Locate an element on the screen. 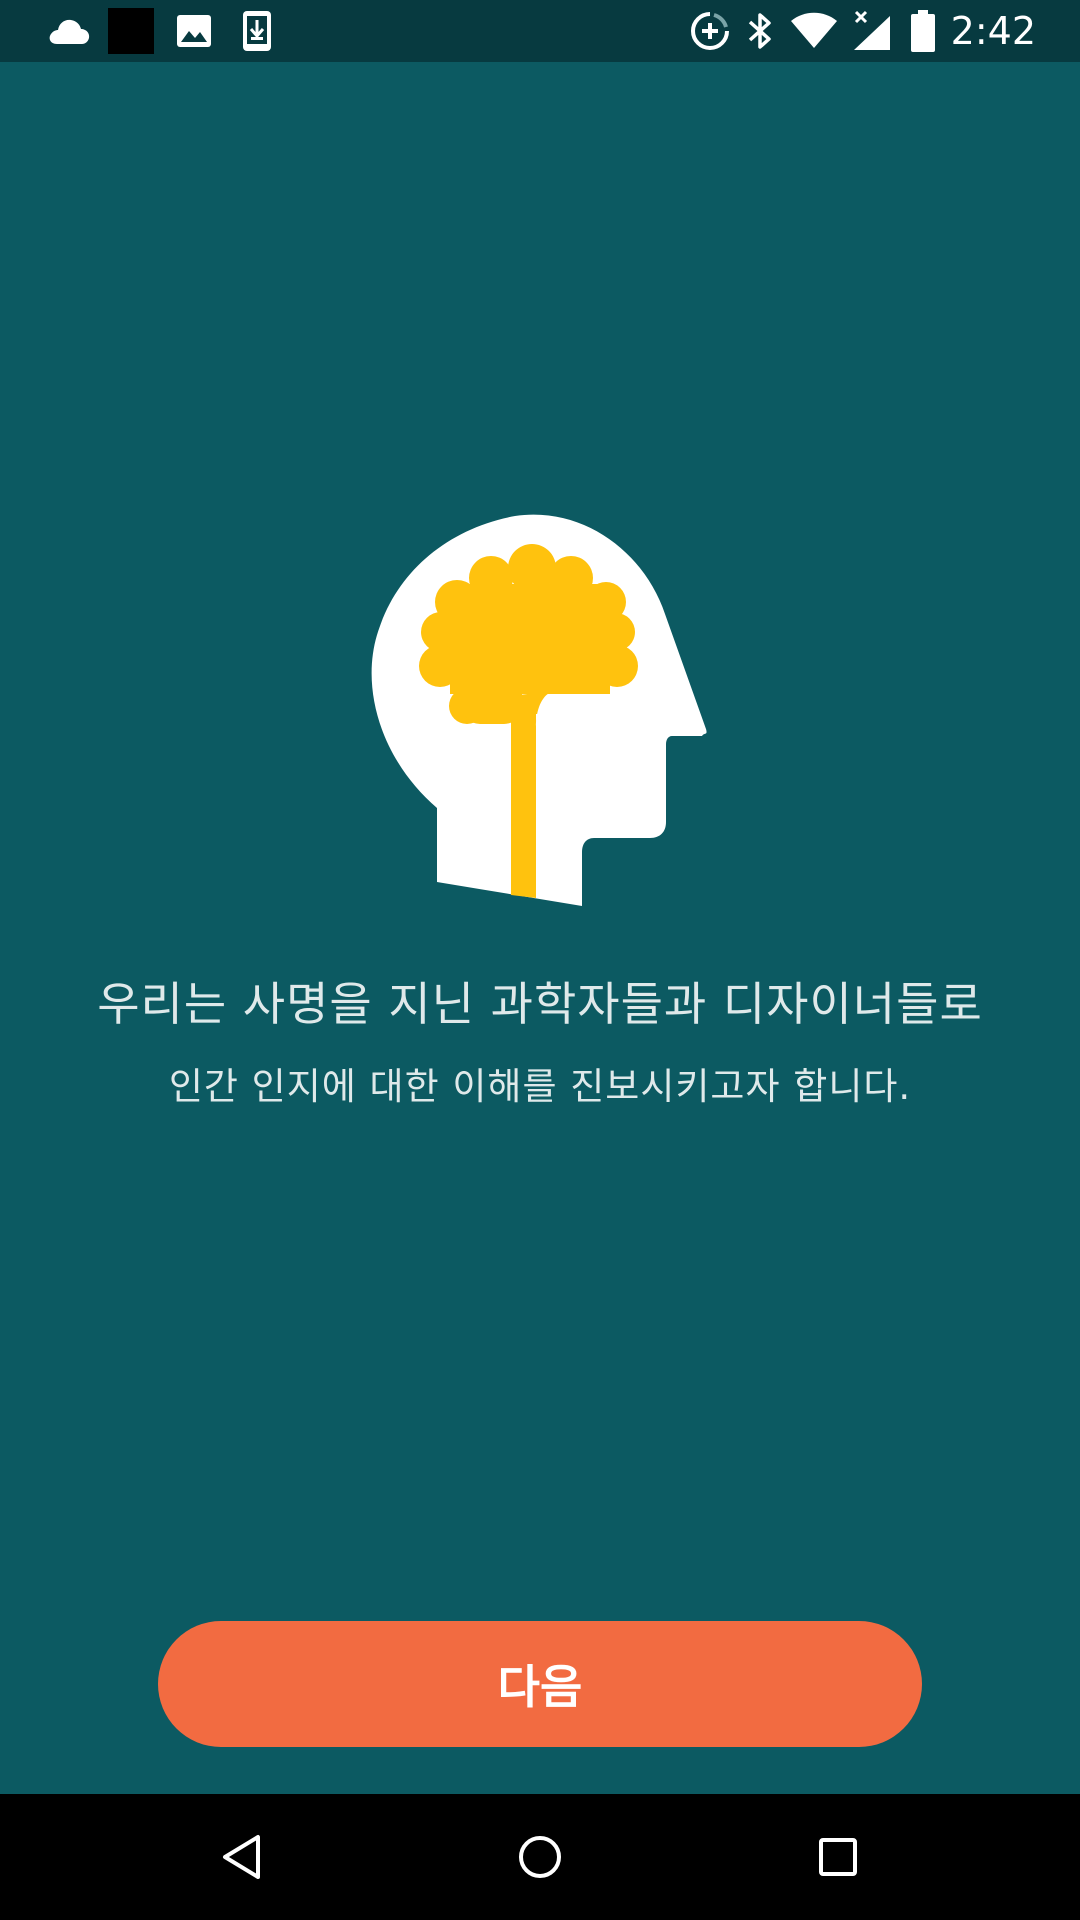  recents-icon is located at coordinates (838, 1857).